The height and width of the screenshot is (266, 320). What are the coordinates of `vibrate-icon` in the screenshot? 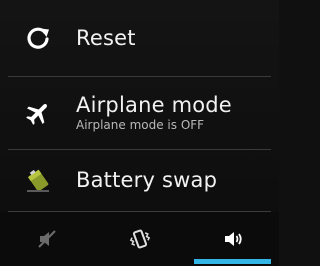 It's located at (140, 239).